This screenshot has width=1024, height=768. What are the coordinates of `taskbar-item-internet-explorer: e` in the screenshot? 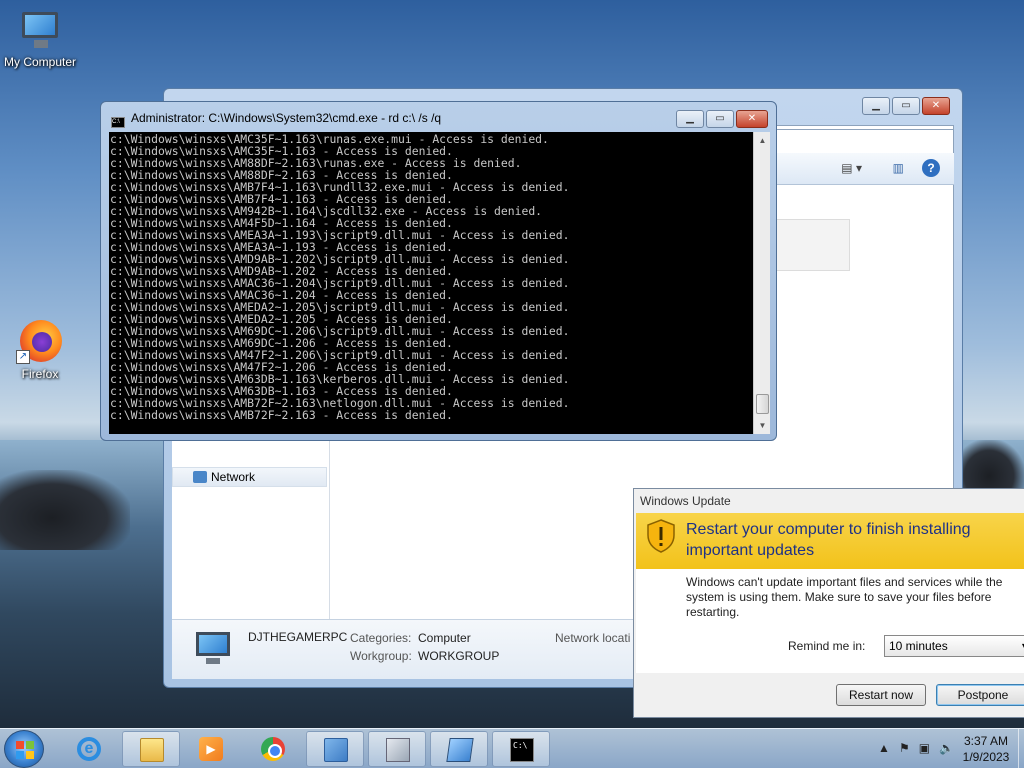 It's located at (89, 749).